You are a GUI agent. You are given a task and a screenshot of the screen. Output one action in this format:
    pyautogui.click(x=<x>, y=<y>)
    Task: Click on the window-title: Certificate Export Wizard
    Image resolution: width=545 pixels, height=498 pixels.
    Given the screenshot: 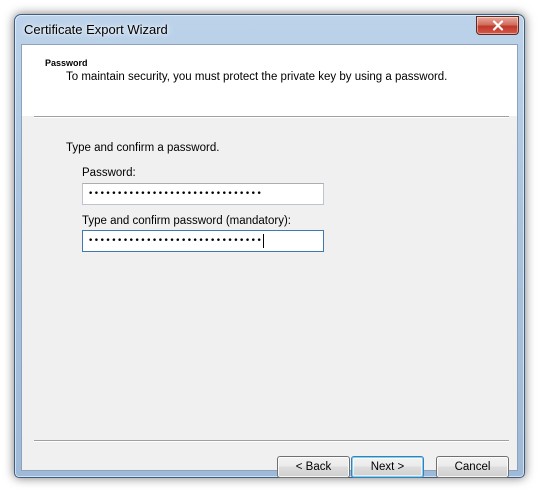 What is the action you would take?
    pyautogui.click(x=96, y=29)
    